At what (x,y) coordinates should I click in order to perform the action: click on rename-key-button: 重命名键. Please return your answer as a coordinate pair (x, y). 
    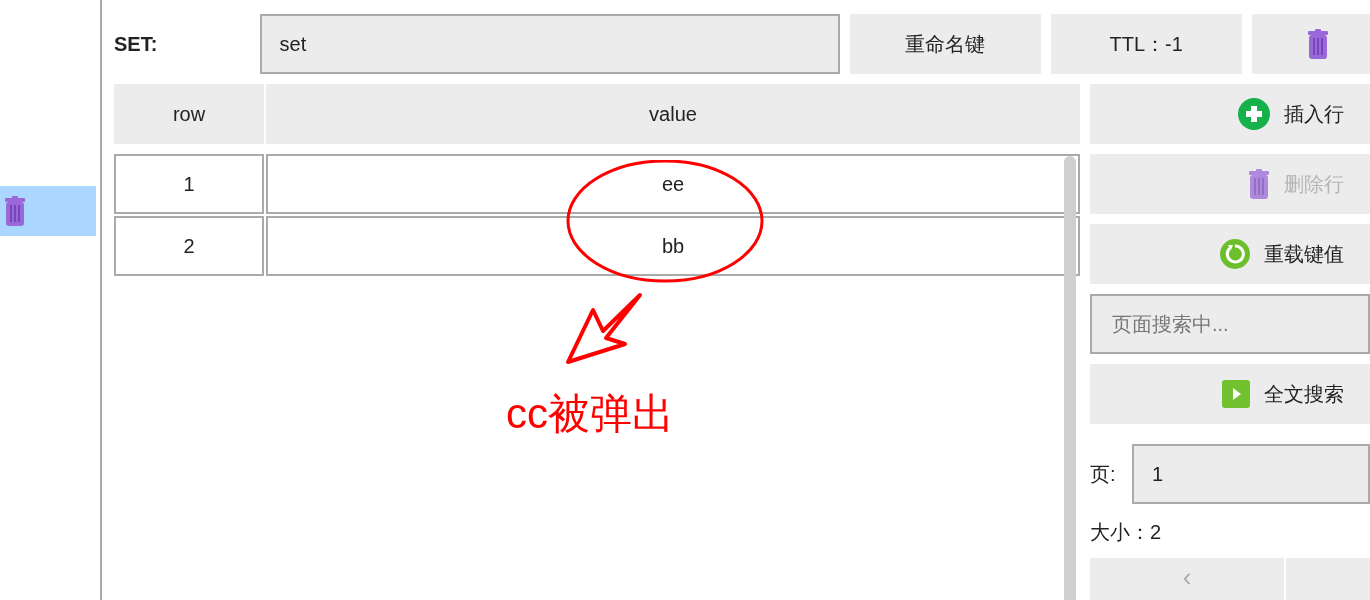
    Looking at the image, I should click on (945, 44).